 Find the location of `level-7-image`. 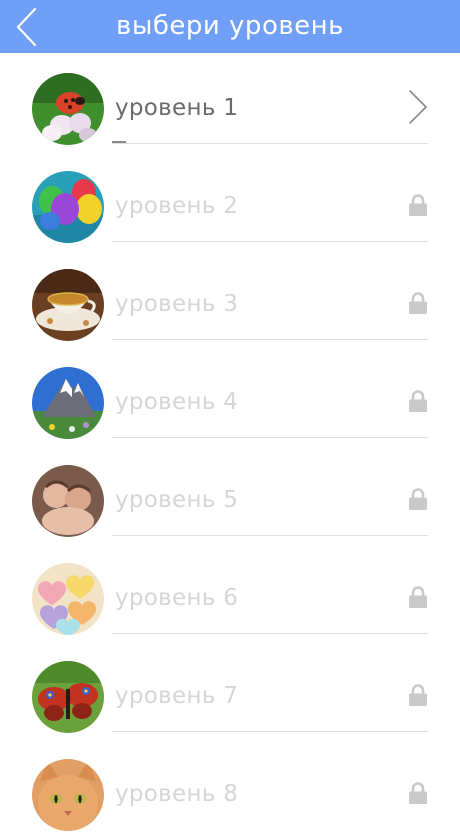

level-7-image is located at coordinates (68, 697).